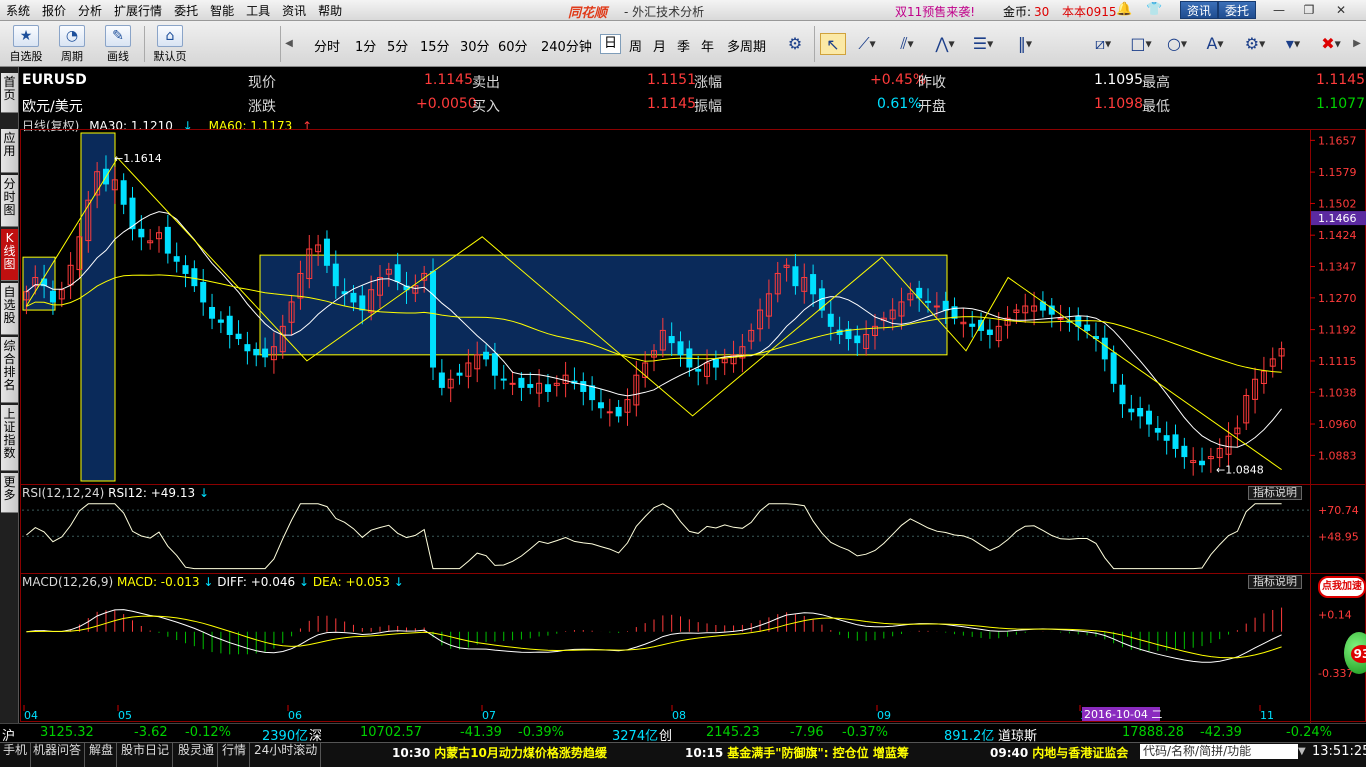 The width and height of the screenshot is (1366, 767). What do you see at coordinates (411, 753) in the screenshot?
I see `news-time: 10:30` at bounding box center [411, 753].